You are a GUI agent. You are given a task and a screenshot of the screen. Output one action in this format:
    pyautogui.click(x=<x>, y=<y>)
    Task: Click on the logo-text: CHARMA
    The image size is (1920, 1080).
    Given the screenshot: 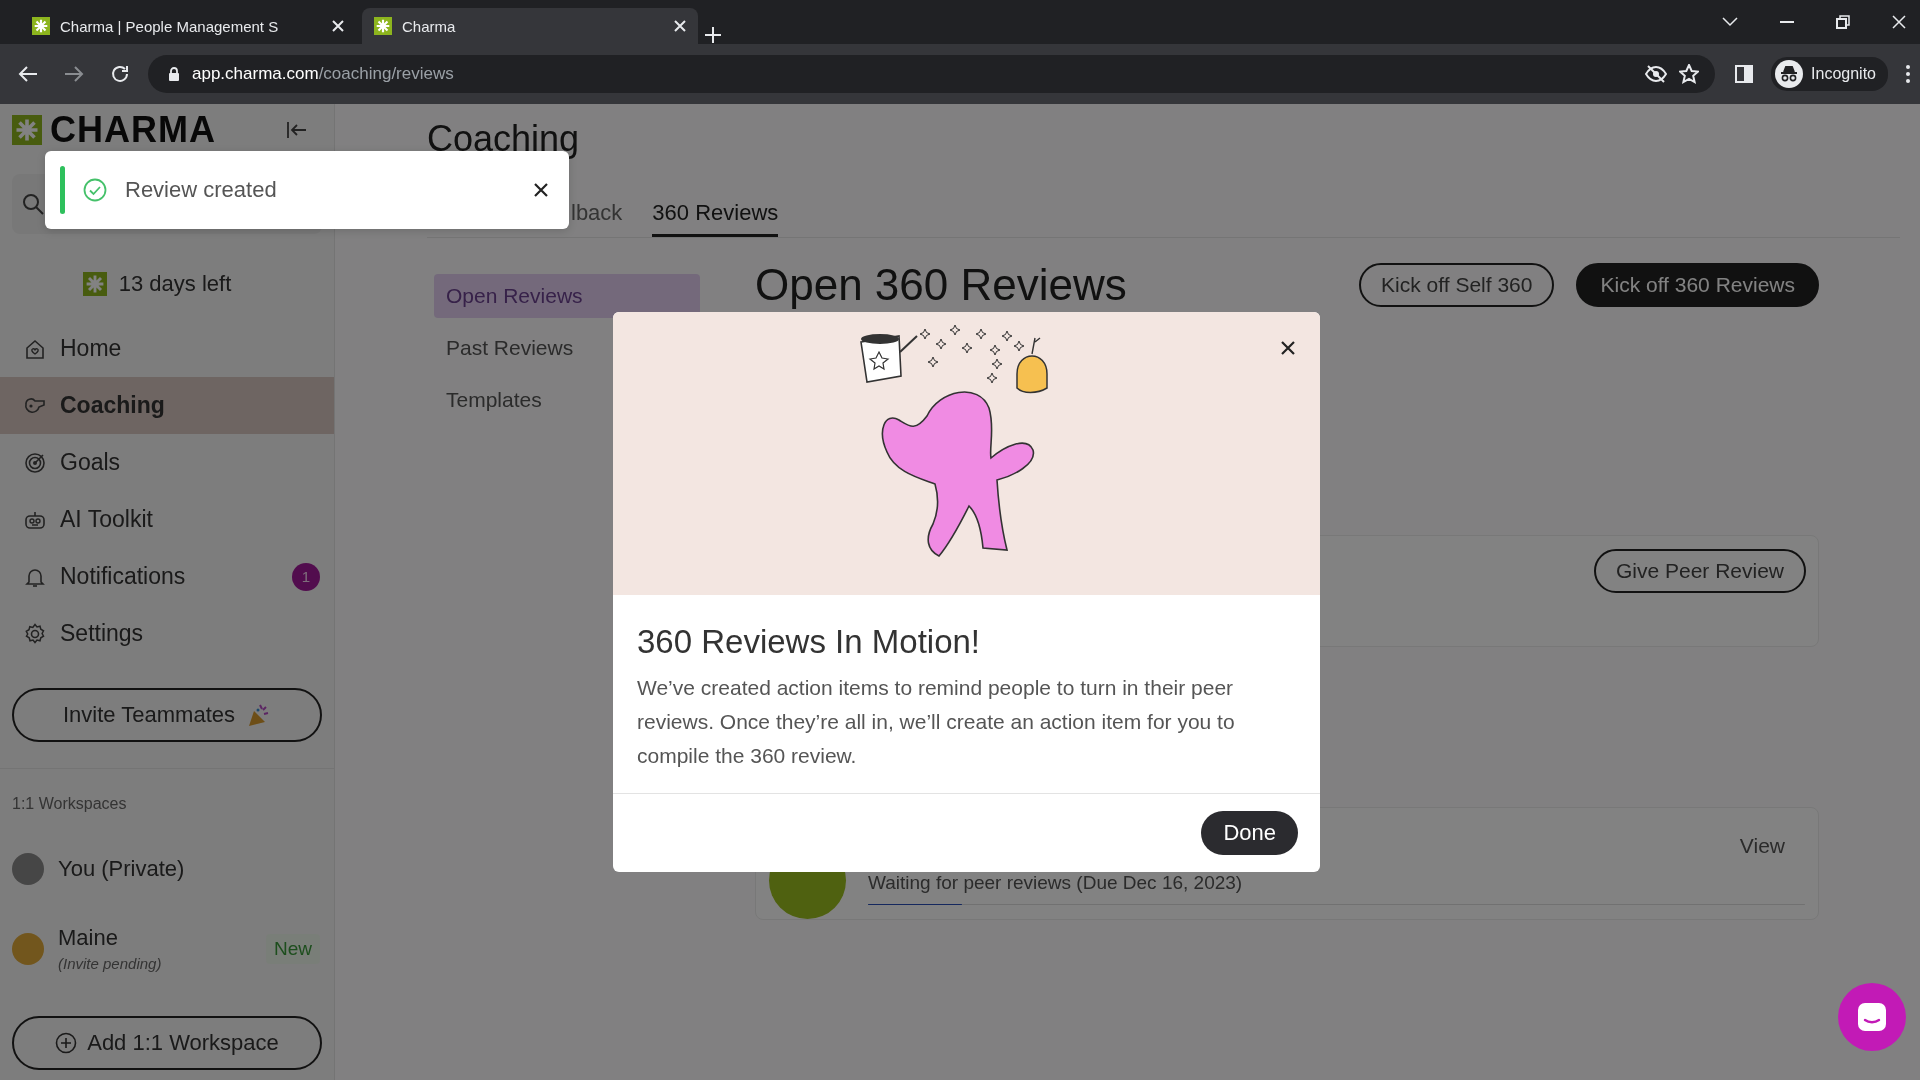 What is the action you would take?
    pyautogui.click(x=133, y=130)
    